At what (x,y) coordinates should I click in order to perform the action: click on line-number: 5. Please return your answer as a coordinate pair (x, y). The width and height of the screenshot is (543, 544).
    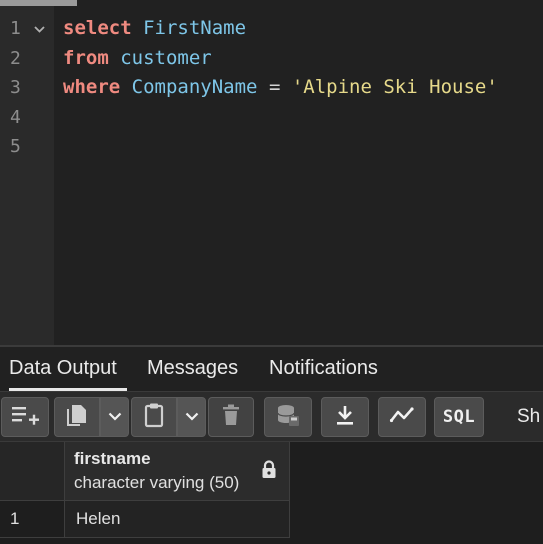
    Looking at the image, I should click on (15, 146).